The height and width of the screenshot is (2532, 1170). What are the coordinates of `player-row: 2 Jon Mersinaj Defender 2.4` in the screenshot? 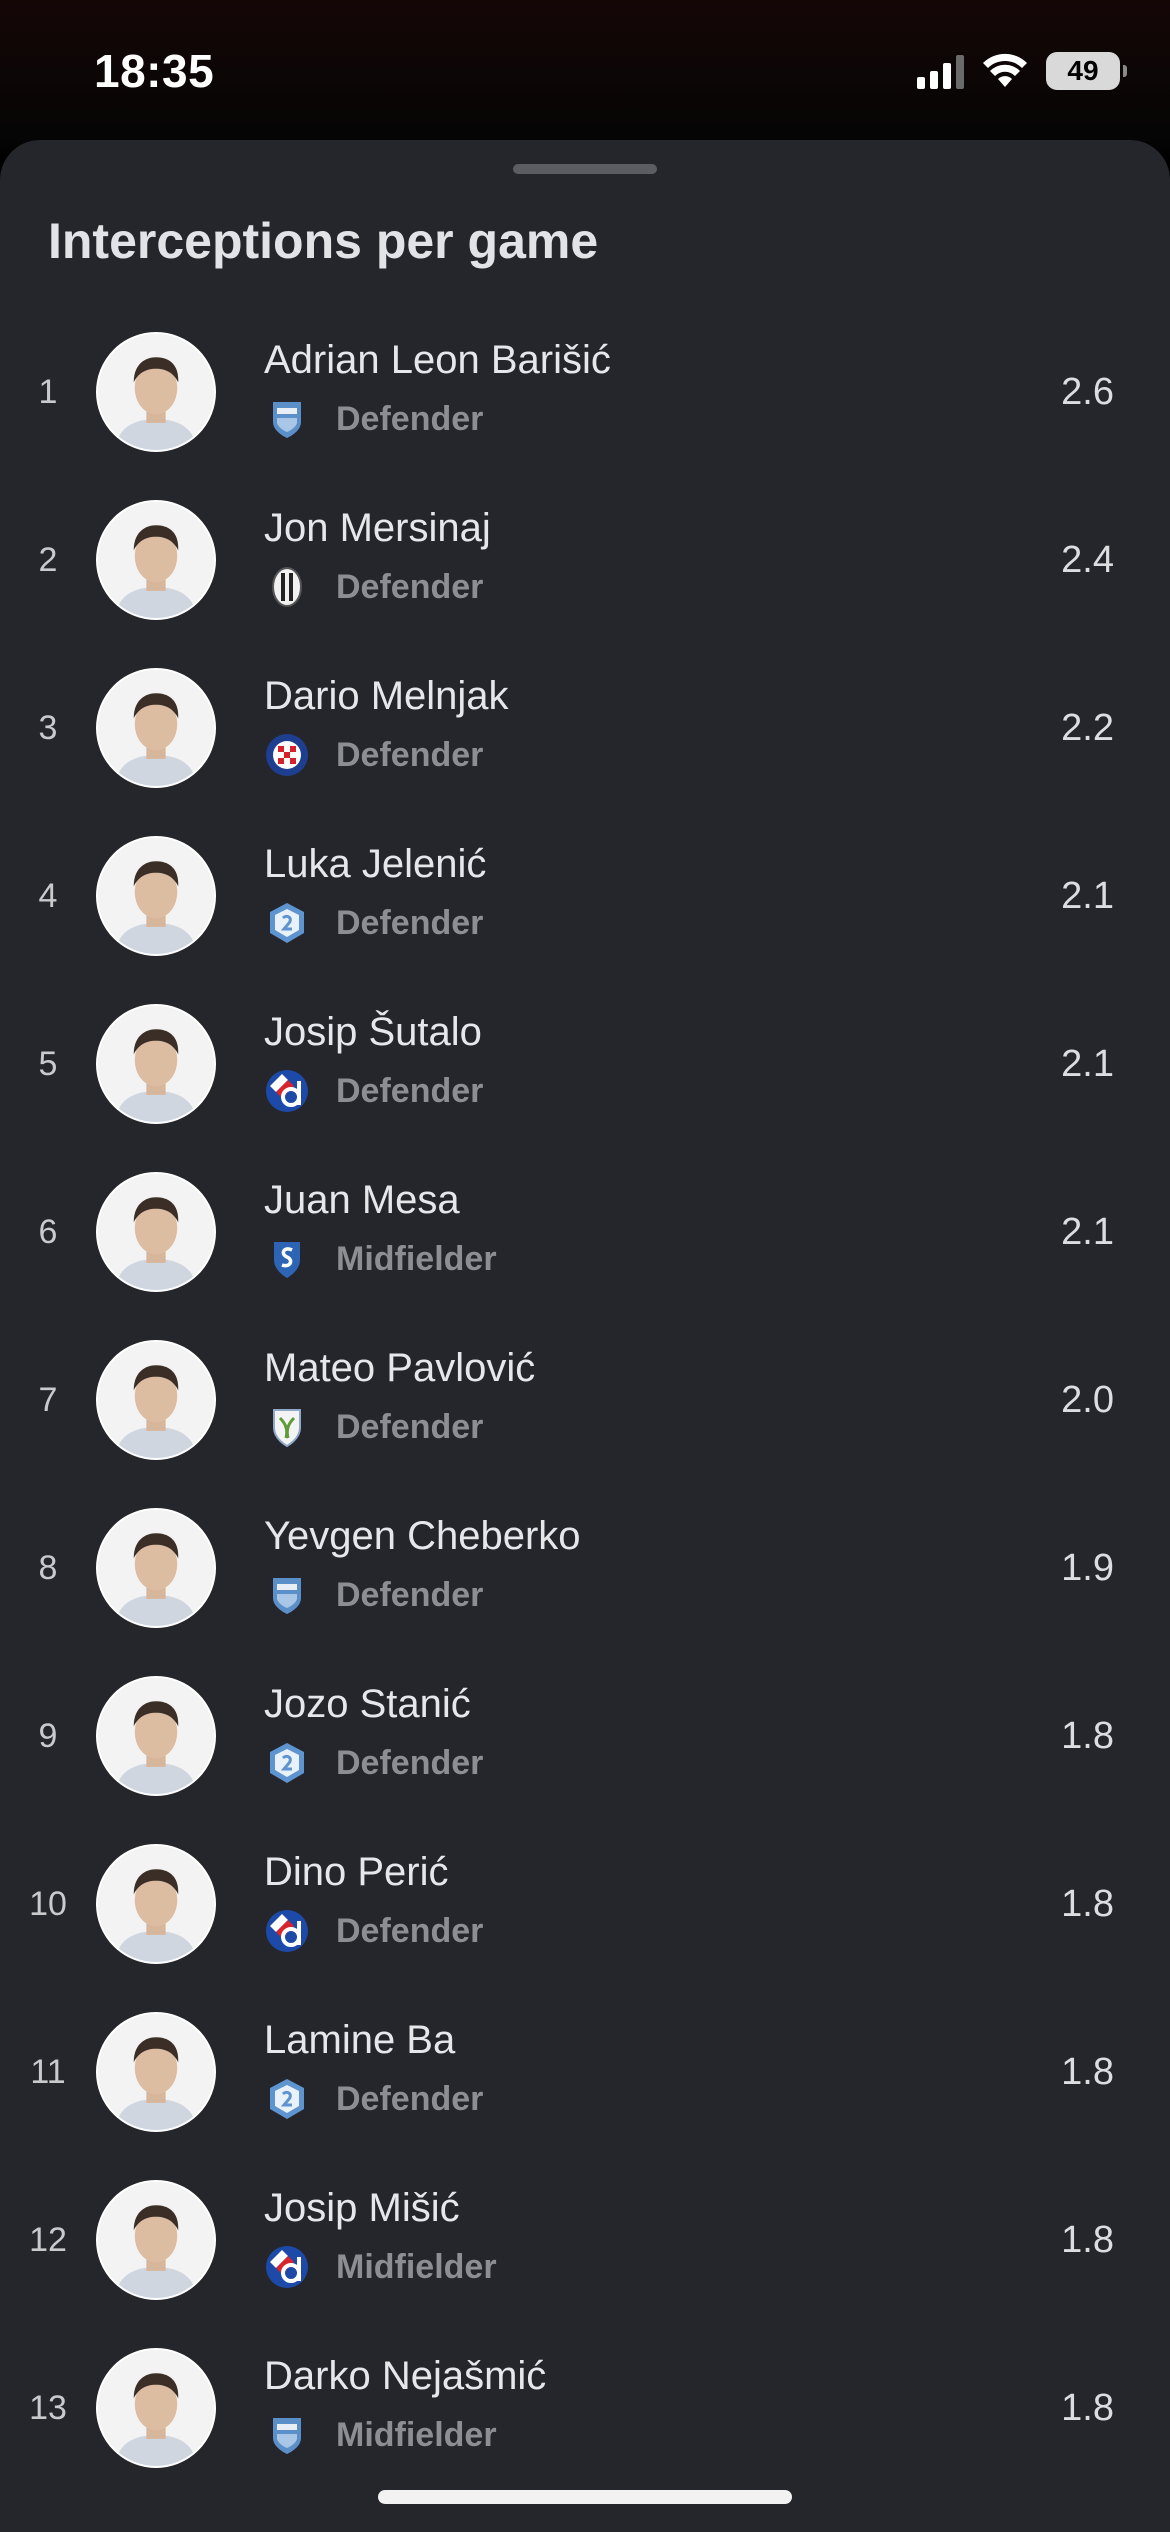 It's located at (585, 582).